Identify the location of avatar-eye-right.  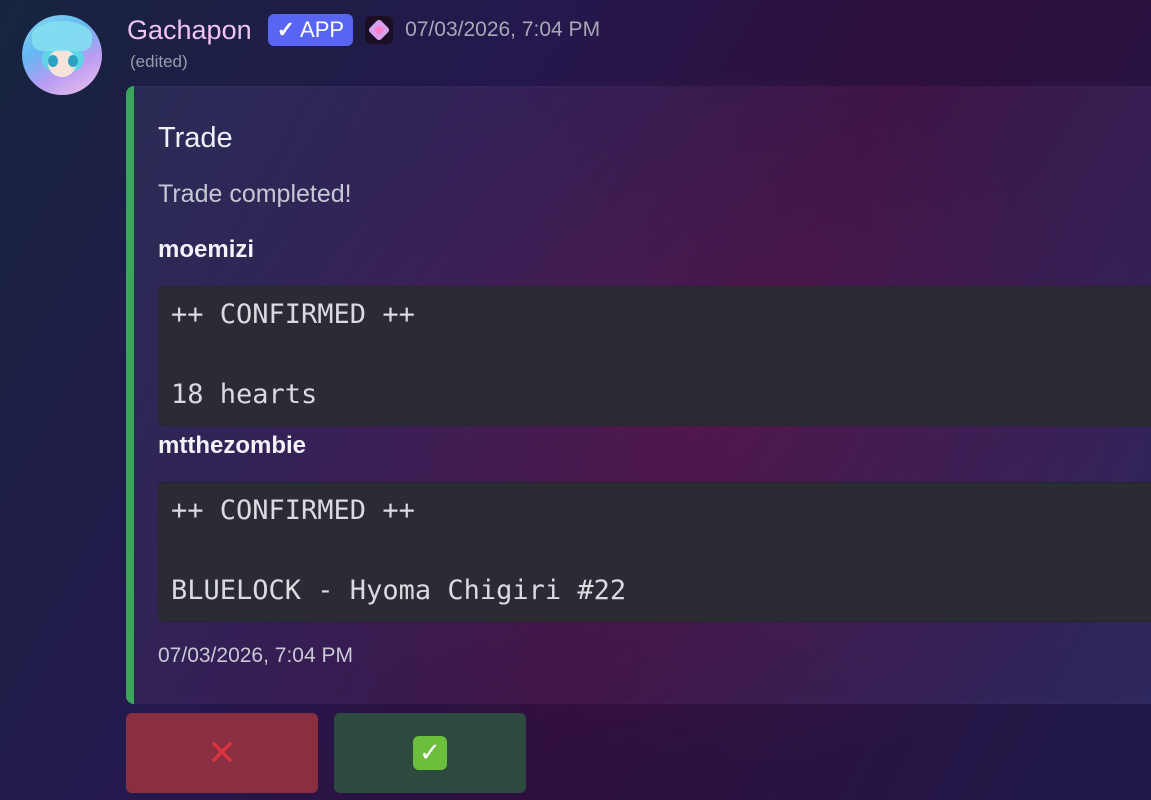
(73, 61).